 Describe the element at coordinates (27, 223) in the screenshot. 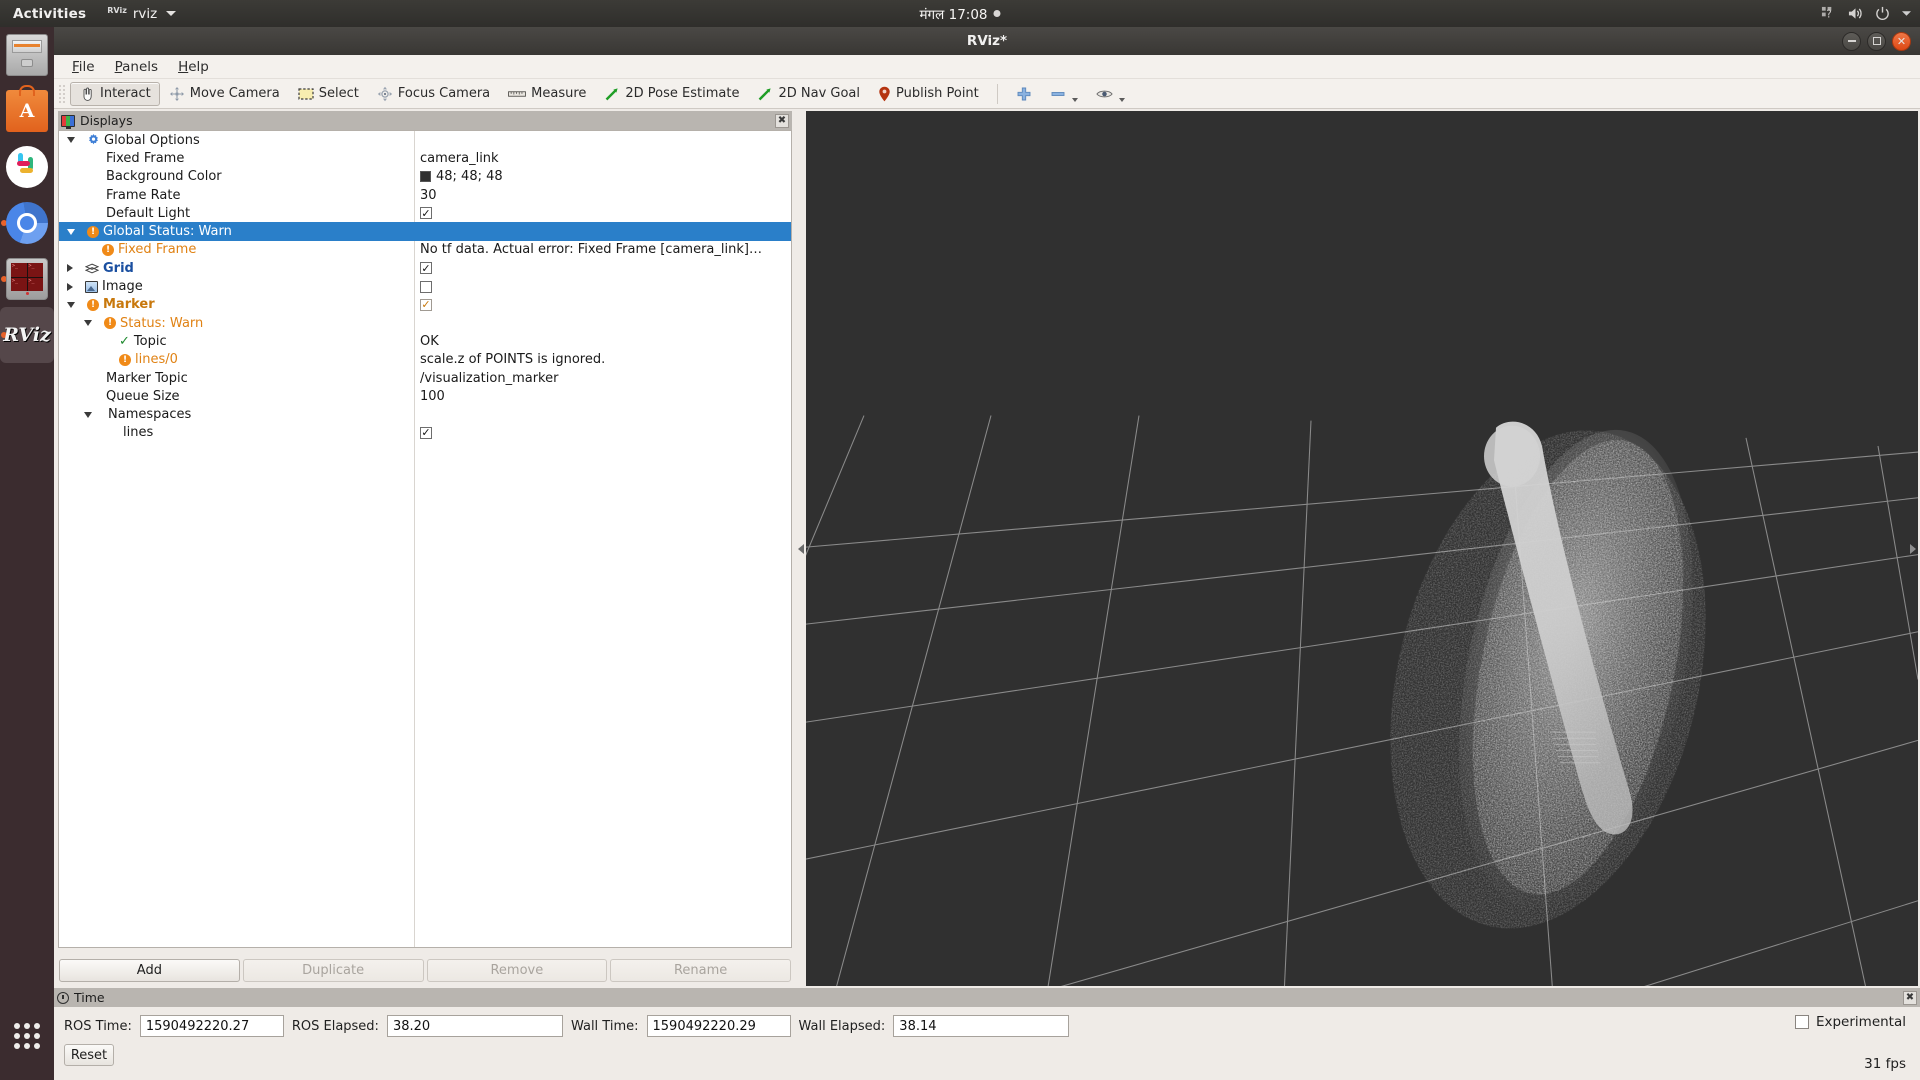

I see `dock-item-chromium` at that location.